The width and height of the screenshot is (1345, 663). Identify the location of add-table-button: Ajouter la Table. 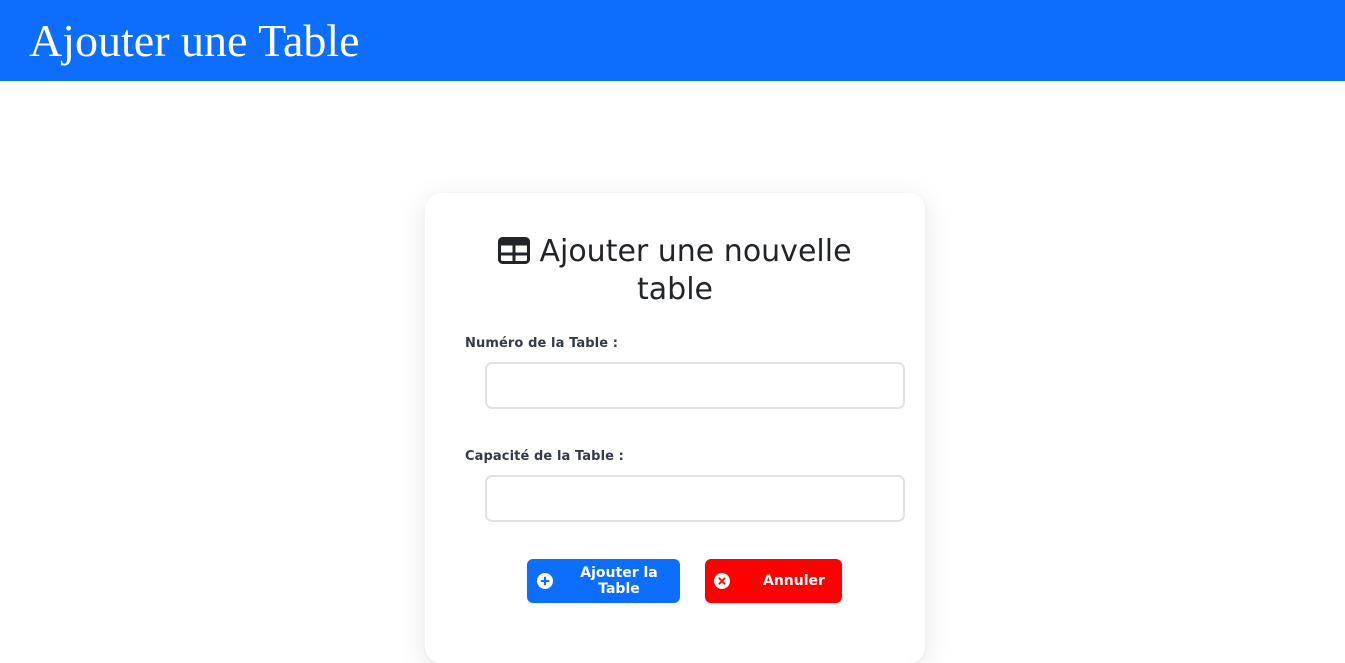
(603, 581).